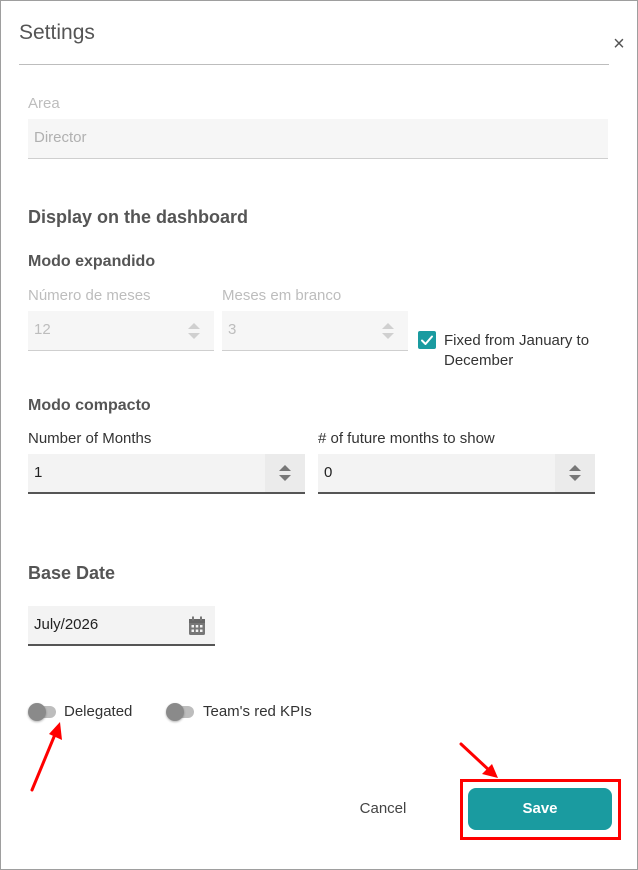 The height and width of the screenshot is (870, 638). I want to click on arrow-to-delegated-toggle, so click(46, 757).